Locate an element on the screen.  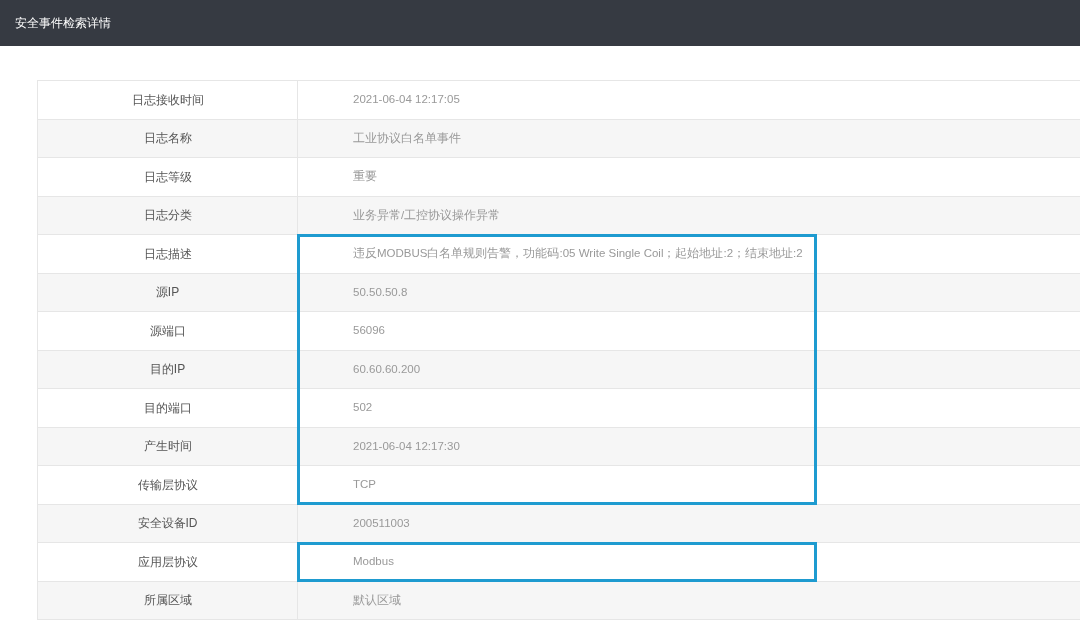
field-value: 工业协议白名单事件 is located at coordinates (407, 138).